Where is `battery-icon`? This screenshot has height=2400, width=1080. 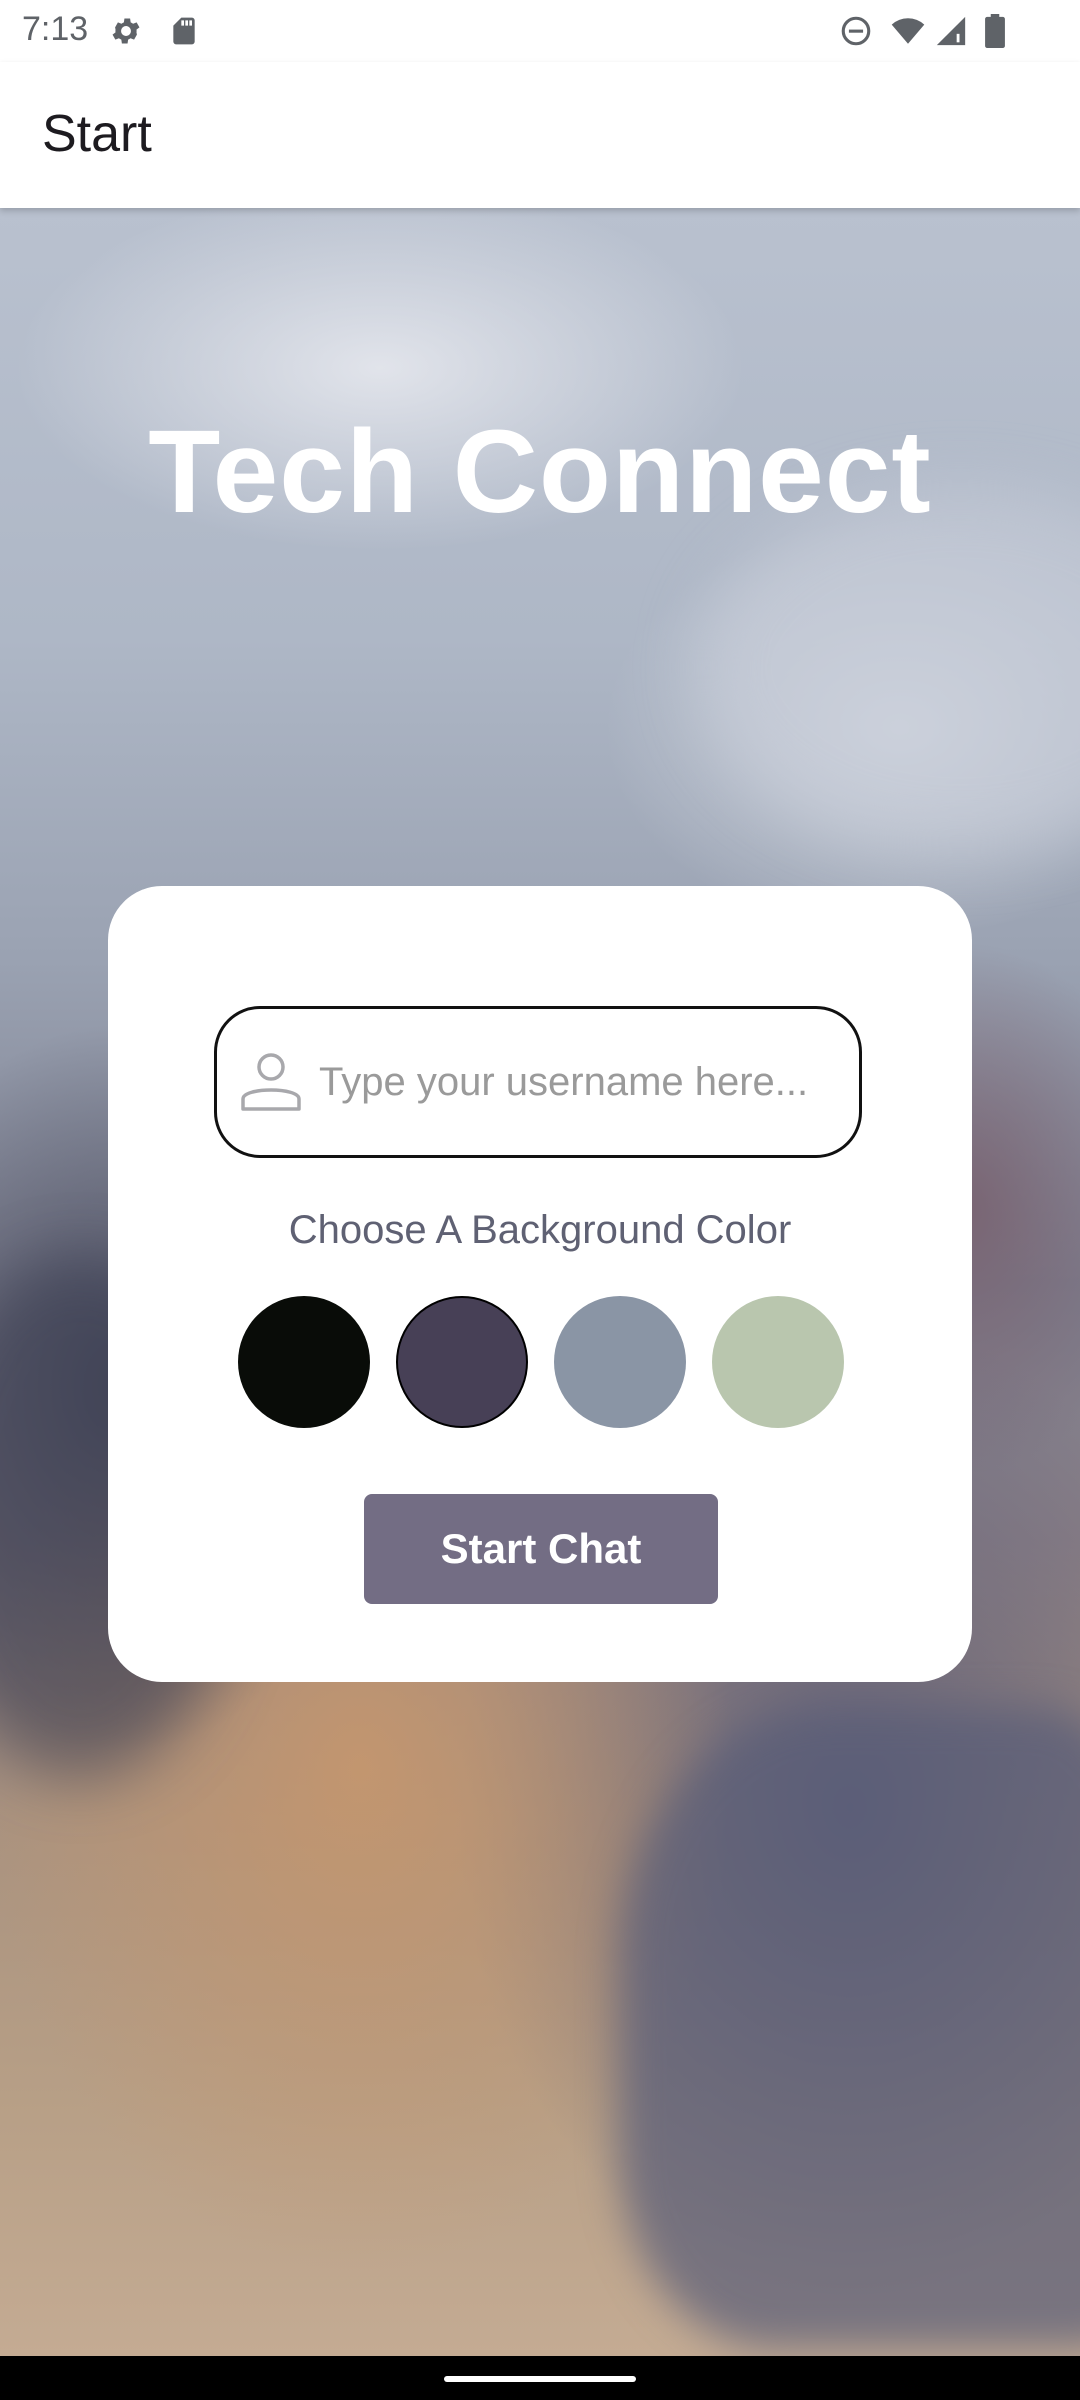 battery-icon is located at coordinates (995, 31).